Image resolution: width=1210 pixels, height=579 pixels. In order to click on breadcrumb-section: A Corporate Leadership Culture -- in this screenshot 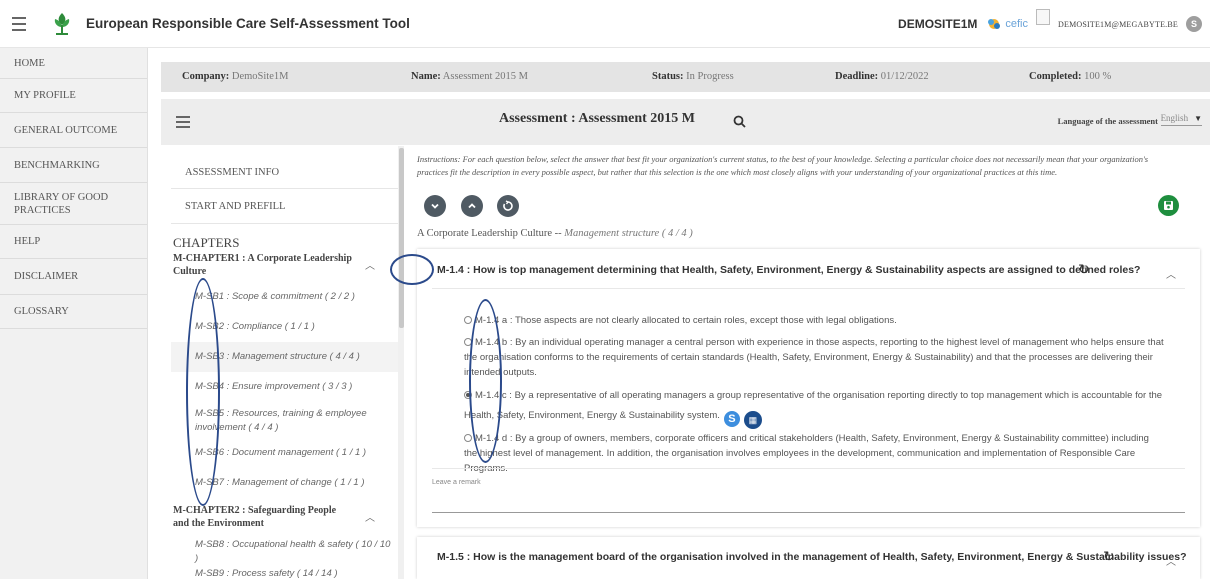, I will do `click(489, 233)`.